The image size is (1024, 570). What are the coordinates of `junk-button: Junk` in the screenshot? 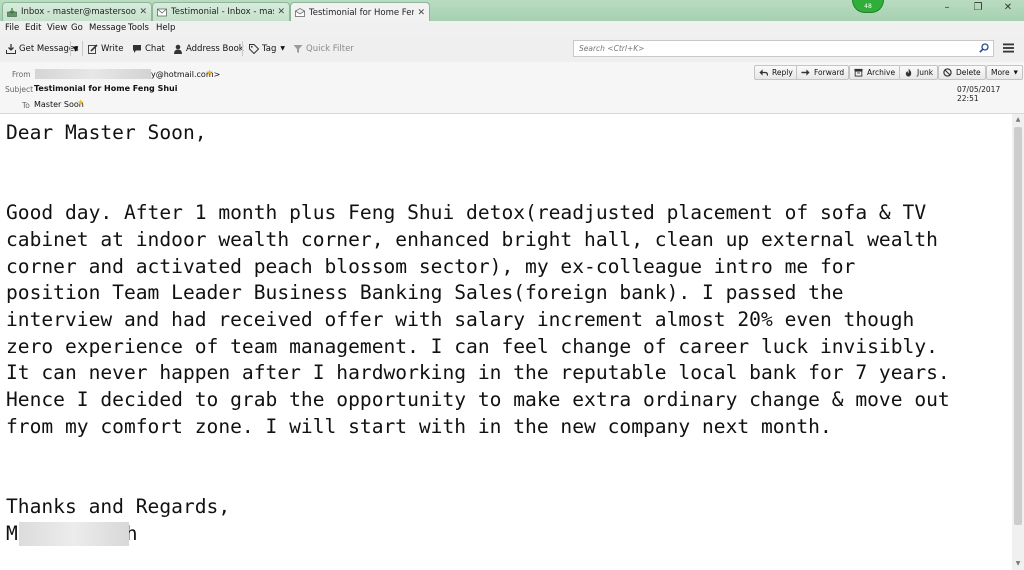 It's located at (919, 72).